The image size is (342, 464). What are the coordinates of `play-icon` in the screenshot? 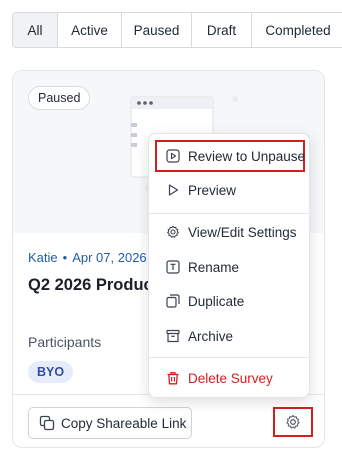 It's located at (173, 190).